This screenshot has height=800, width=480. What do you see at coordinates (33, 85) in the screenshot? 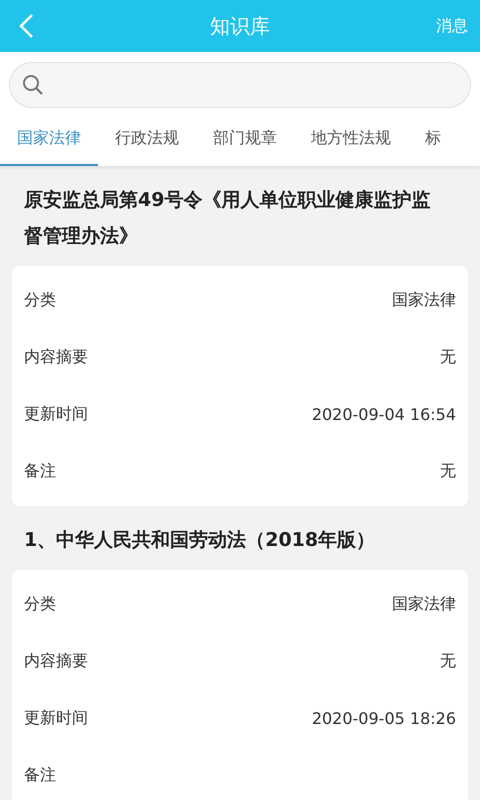
I see `search-icon` at bounding box center [33, 85].